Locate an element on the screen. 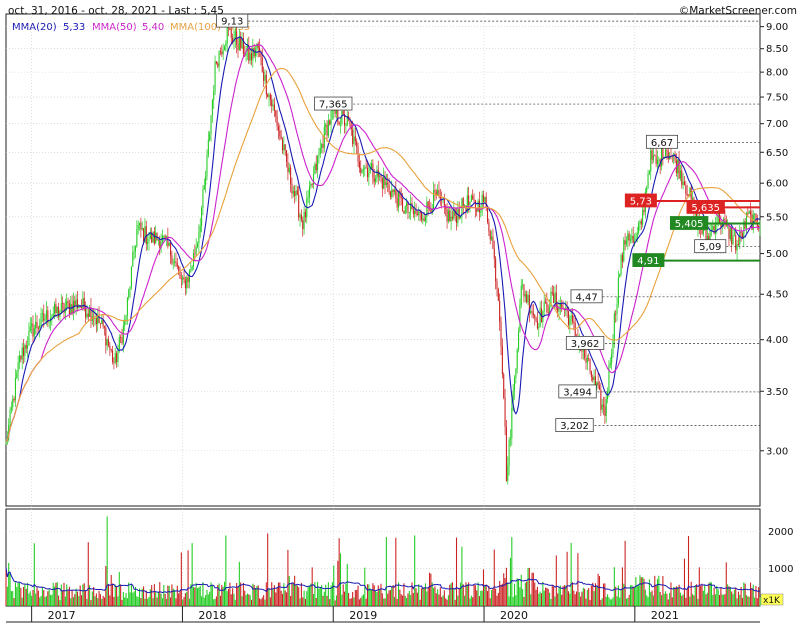  price-tick-label: 4.50 is located at coordinates (777, 295).